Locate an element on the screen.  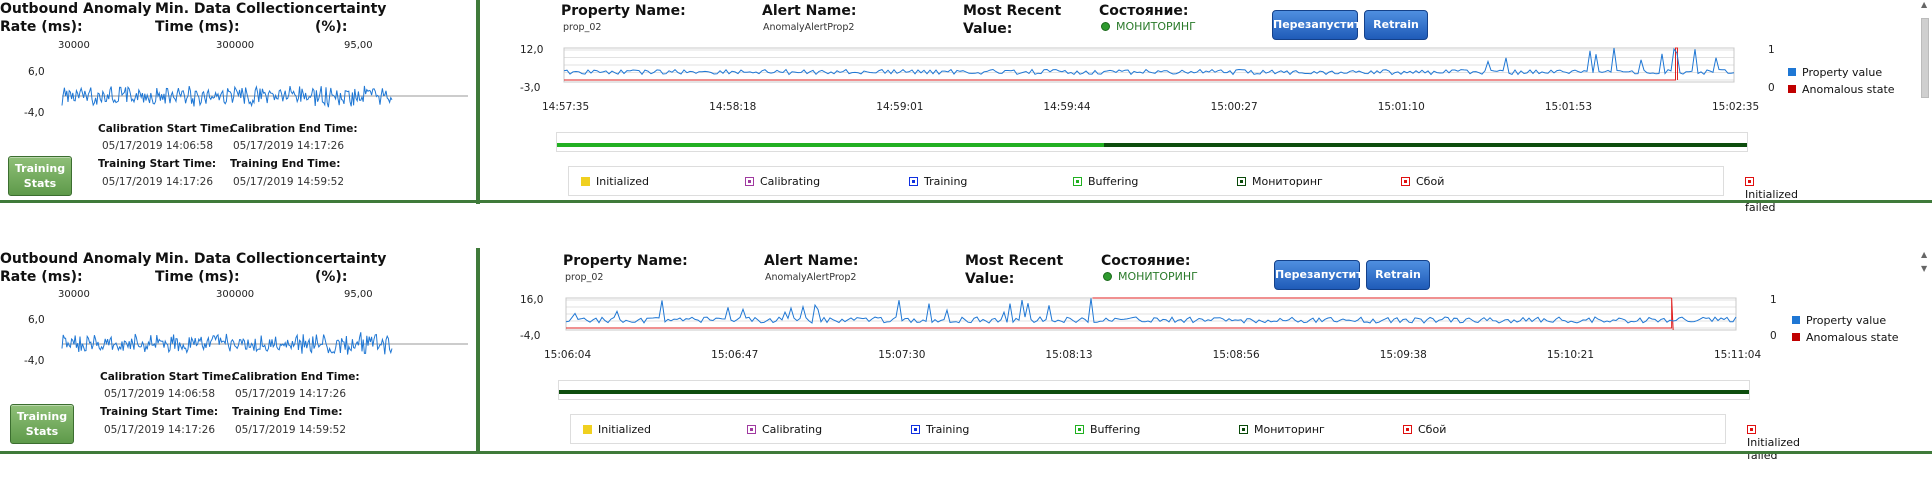
anomaly-state-line is located at coordinates (1121, 64).